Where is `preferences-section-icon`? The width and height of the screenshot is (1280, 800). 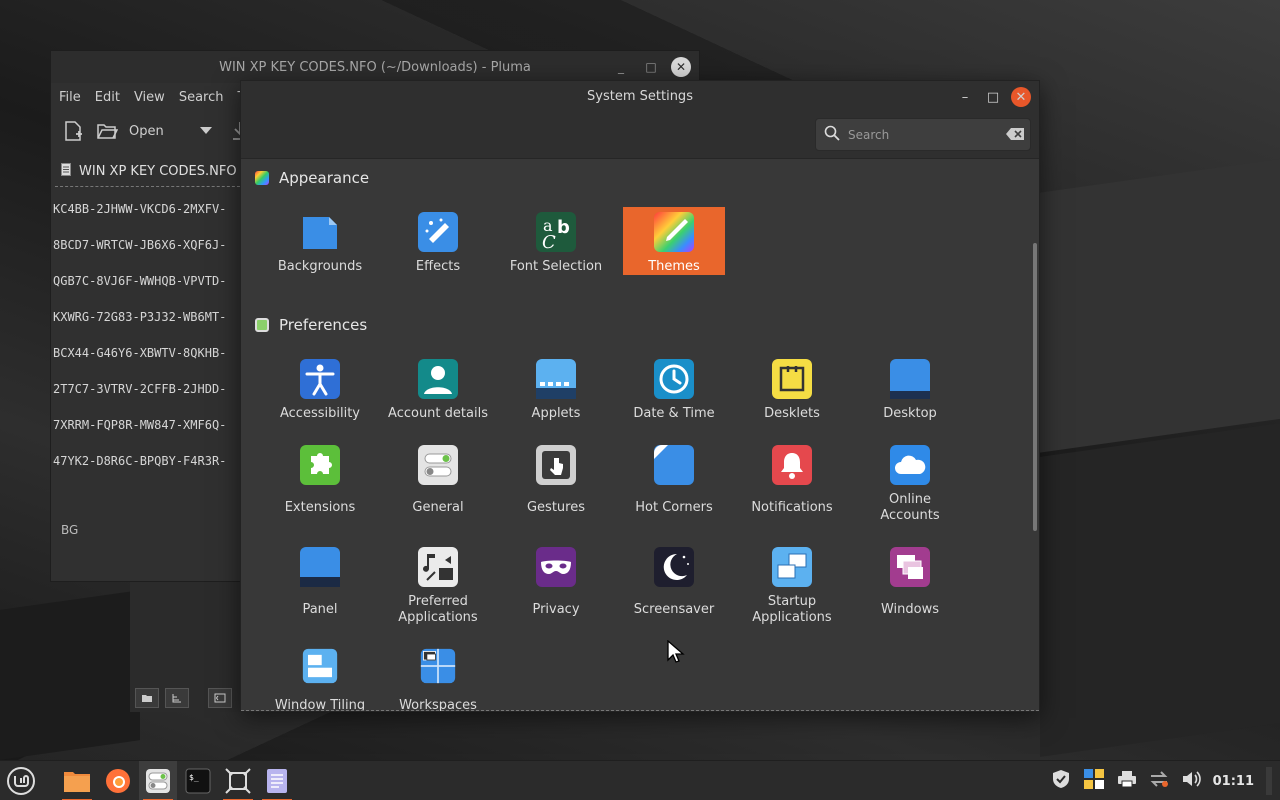 preferences-section-icon is located at coordinates (262, 325).